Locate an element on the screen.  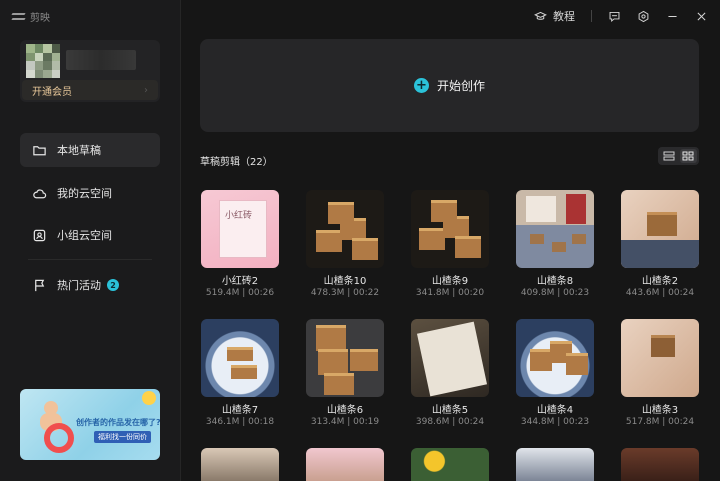
graduation-cap-icon is located at coordinates (540, 15).